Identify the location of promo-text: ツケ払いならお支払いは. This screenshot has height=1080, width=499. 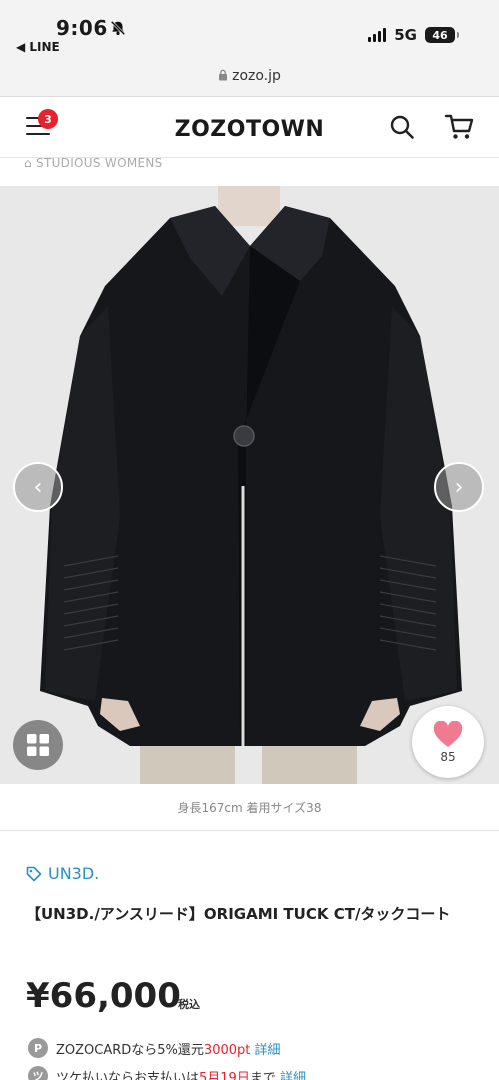
(128, 1075).